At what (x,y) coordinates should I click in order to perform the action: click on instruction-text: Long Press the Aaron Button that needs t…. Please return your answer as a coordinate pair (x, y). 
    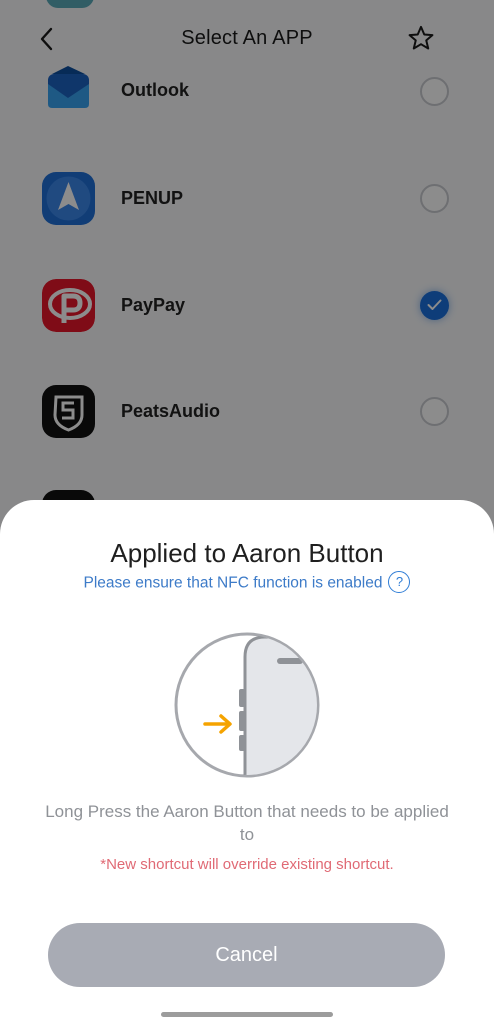
    Looking at the image, I should click on (247, 823).